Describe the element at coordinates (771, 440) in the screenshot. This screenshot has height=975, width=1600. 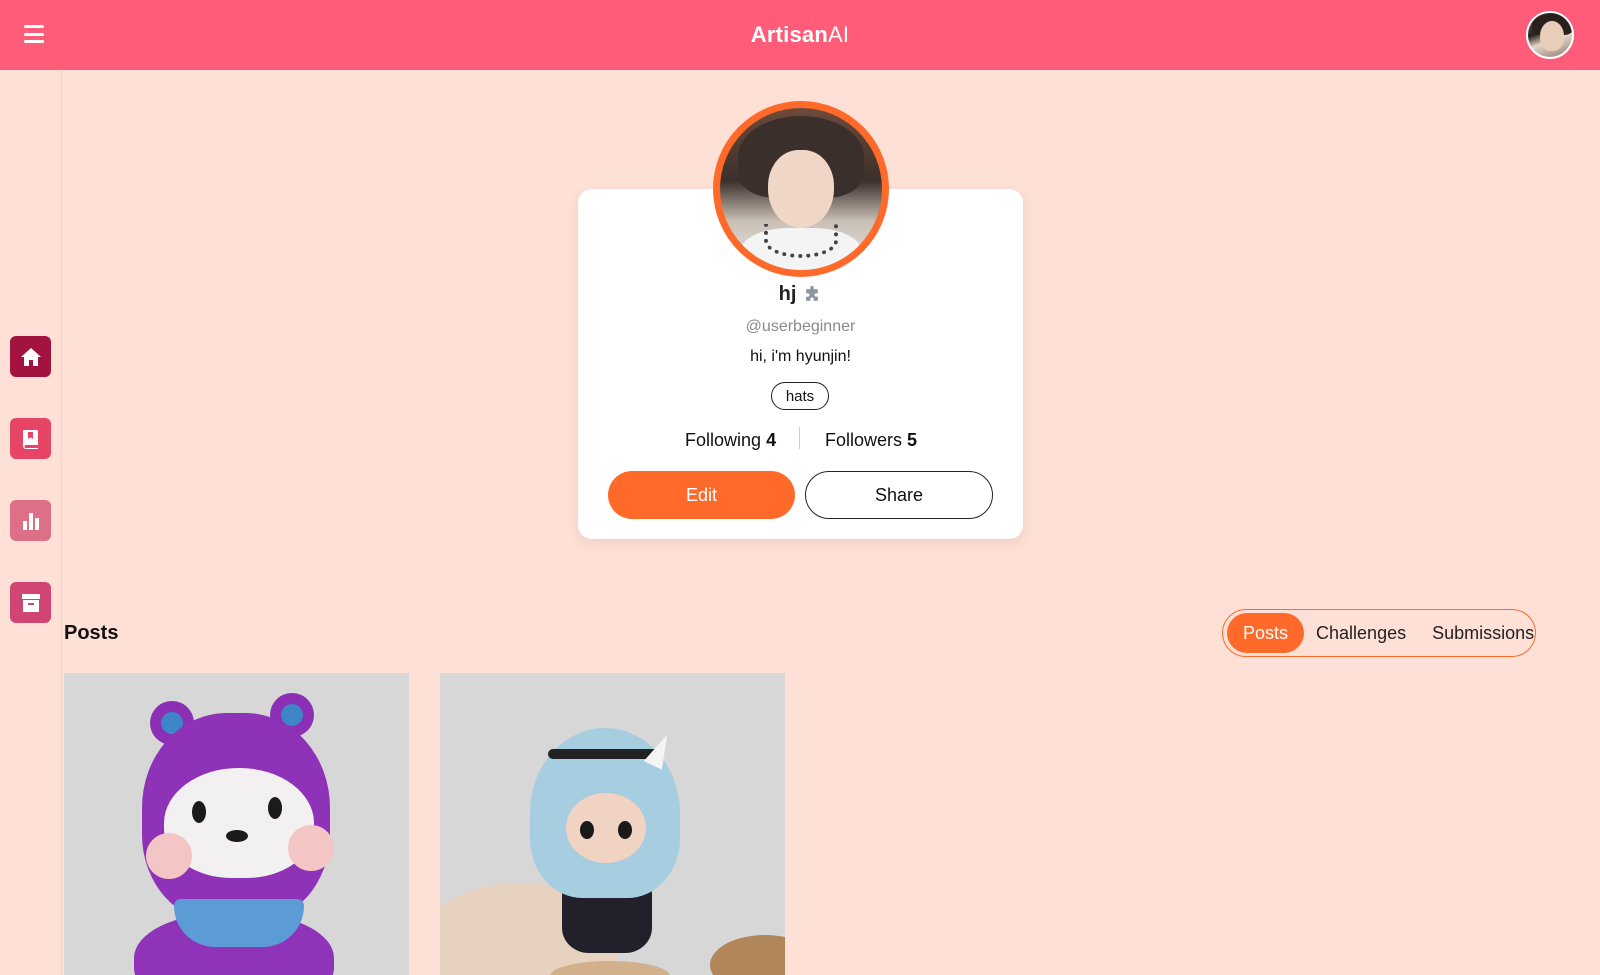
I see `following-count: 4` at that location.